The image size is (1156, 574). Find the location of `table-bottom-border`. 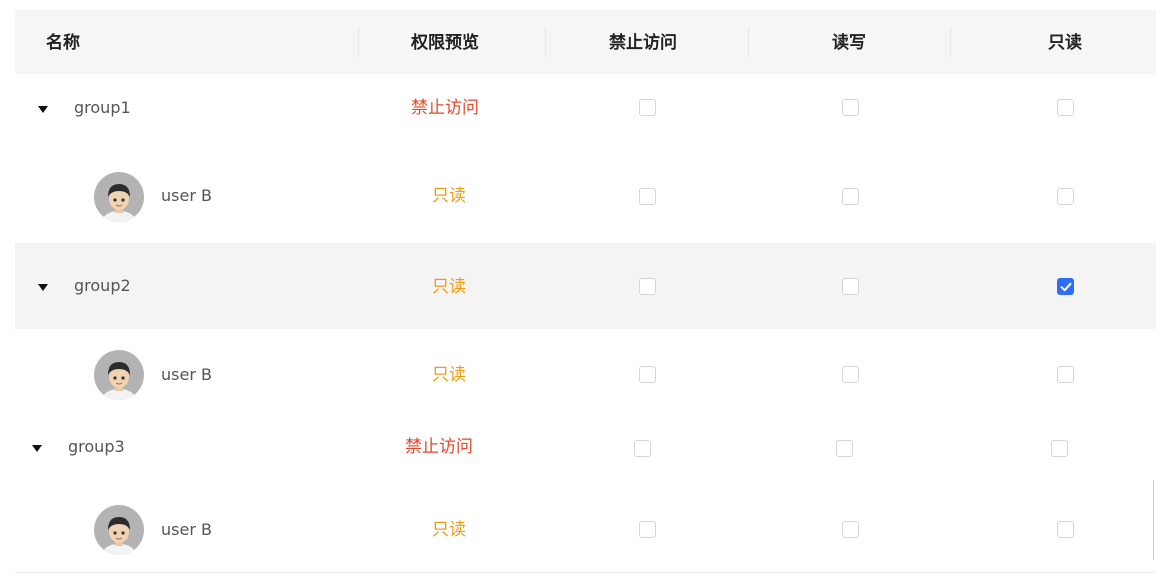

table-bottom-border is located at coordinates (585, 572).